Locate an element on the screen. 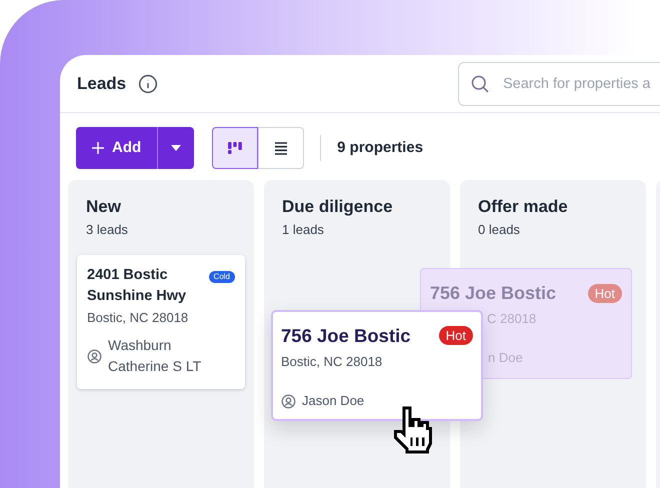 The width and height of the screenshot is (660, 488). property-count: 9 properties is located at coordinates (380, 148).